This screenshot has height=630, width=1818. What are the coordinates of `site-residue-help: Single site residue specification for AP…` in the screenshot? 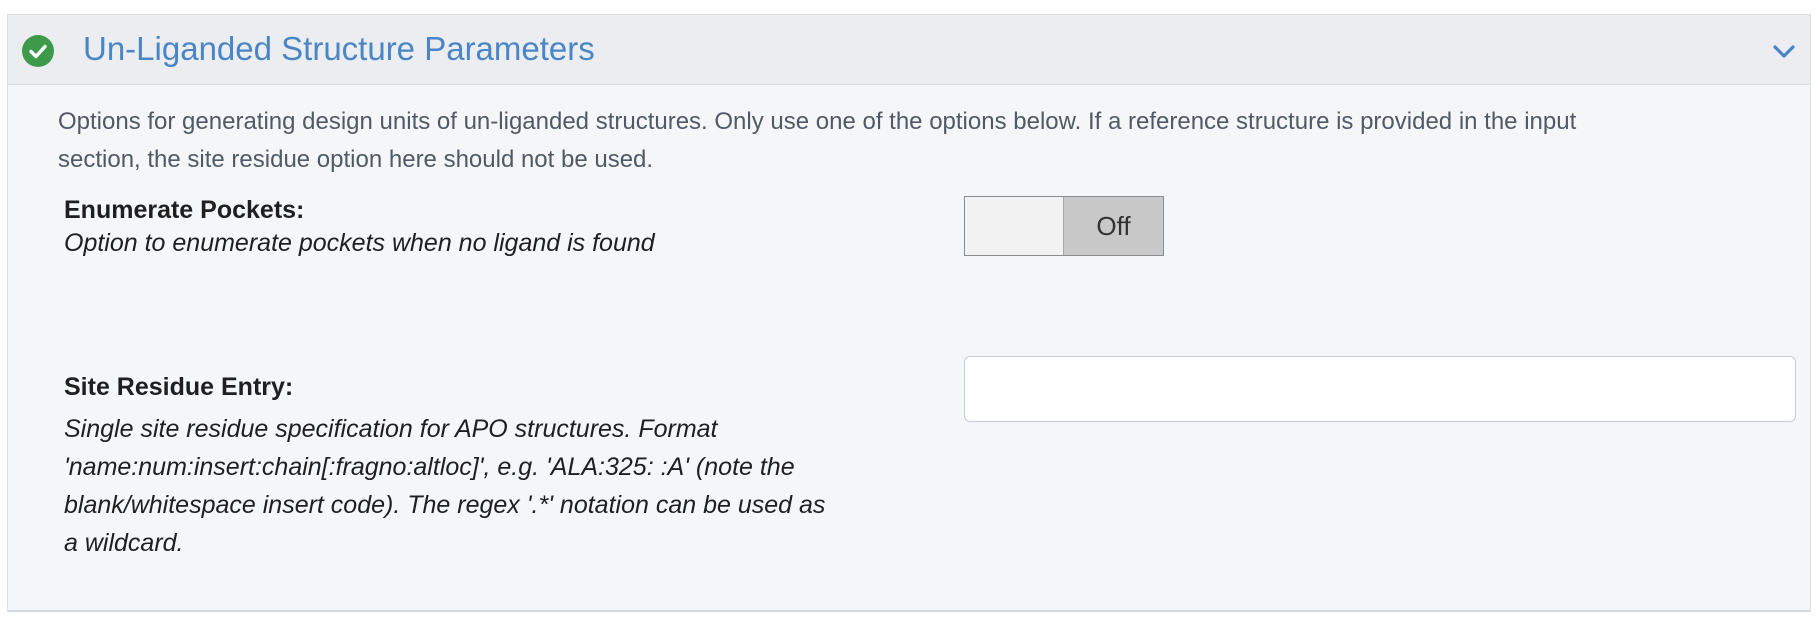 It's located at (494, 486).